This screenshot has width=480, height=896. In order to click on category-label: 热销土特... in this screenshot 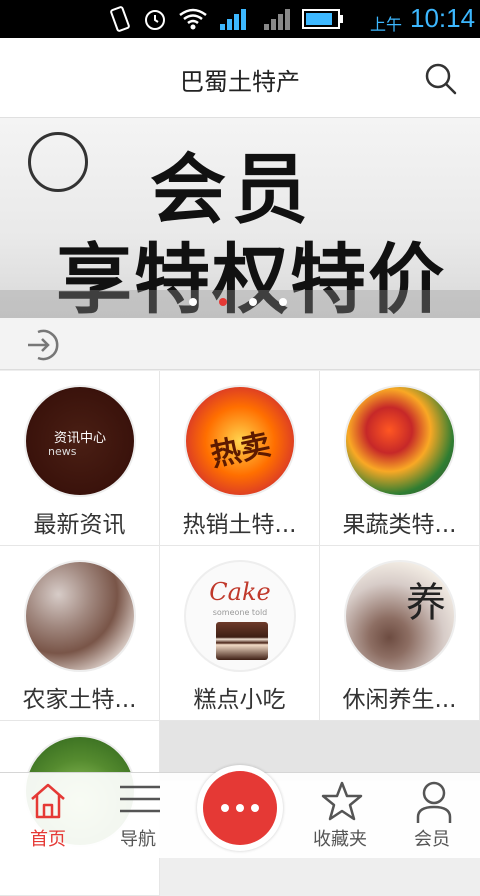, I will do `click(239, 525)`.